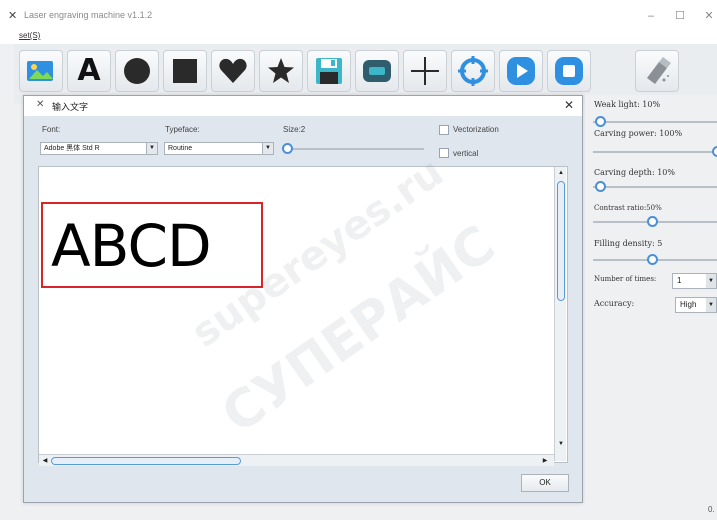  Describe the element at coordinates (40, 104) in the screenshot. I see `dialog-logo-icon: ✕` at that location.